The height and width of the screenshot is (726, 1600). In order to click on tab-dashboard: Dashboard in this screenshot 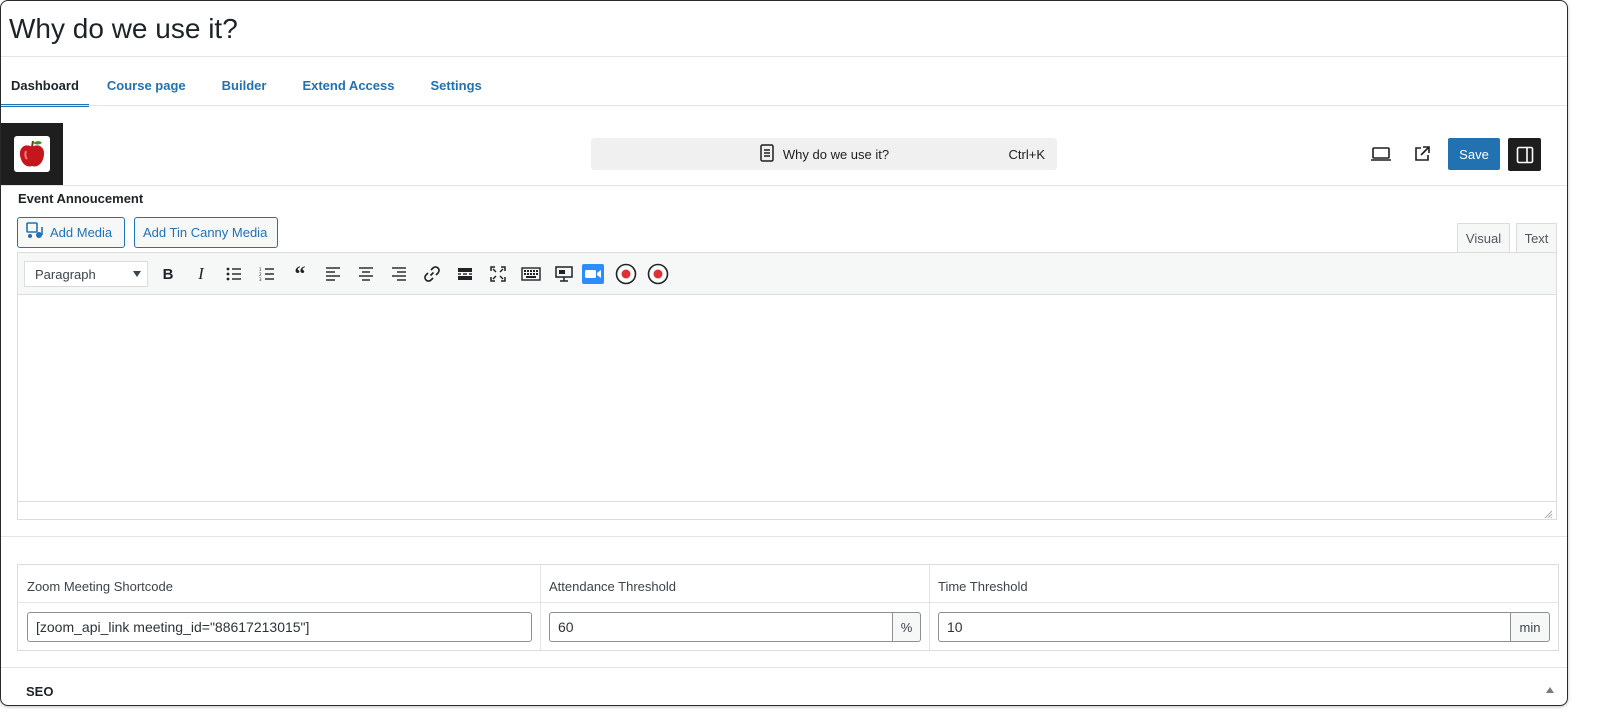, I will do `click(45, 87)`.